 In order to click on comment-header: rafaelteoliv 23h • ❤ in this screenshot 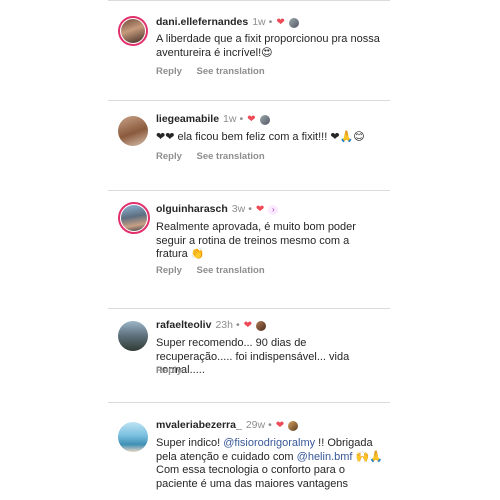, I will do `click(211, 325)`.